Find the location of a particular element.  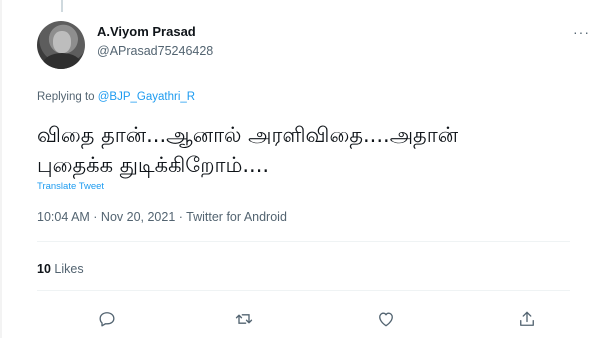

author-name: A.Viyom Prasad is located at coordinates (146, 31).